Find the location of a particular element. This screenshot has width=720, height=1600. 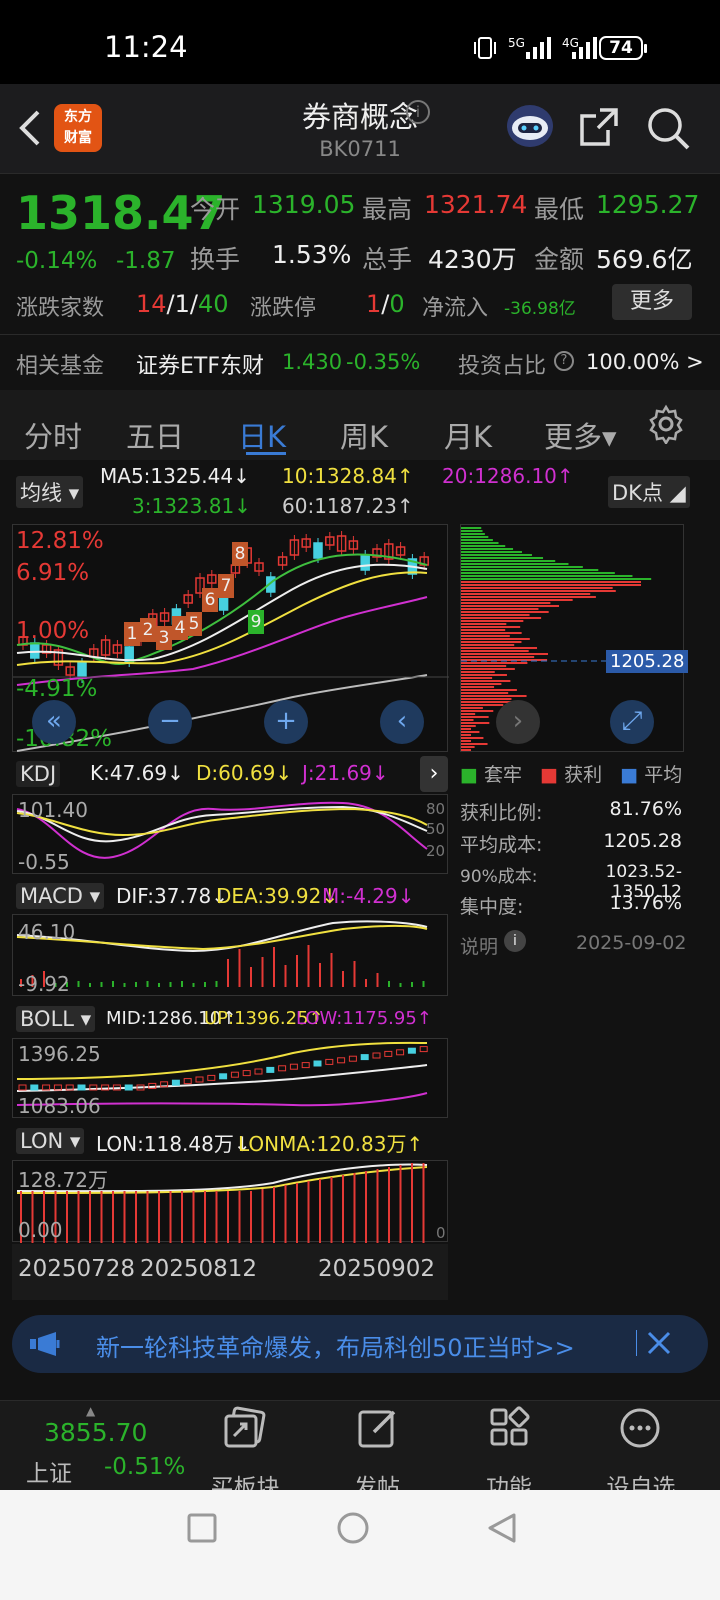

low-value: 1295.27 is located at coordinates (648, 204).